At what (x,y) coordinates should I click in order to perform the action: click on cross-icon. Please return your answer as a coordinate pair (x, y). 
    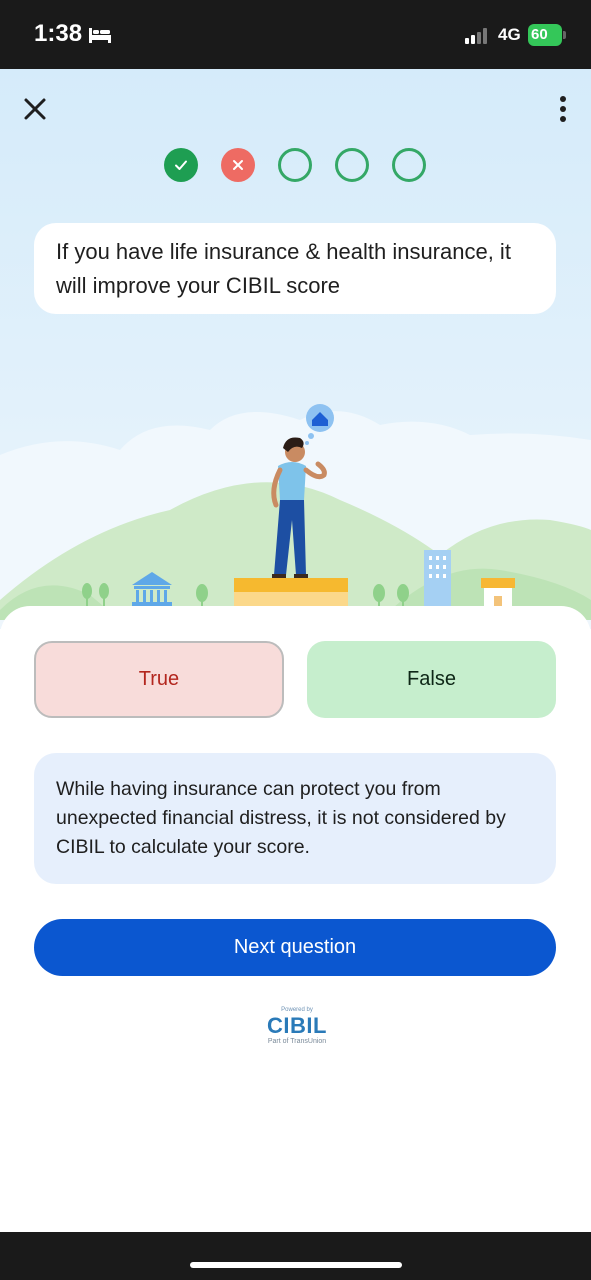
    Looking at the image, I should click on (238, 165).